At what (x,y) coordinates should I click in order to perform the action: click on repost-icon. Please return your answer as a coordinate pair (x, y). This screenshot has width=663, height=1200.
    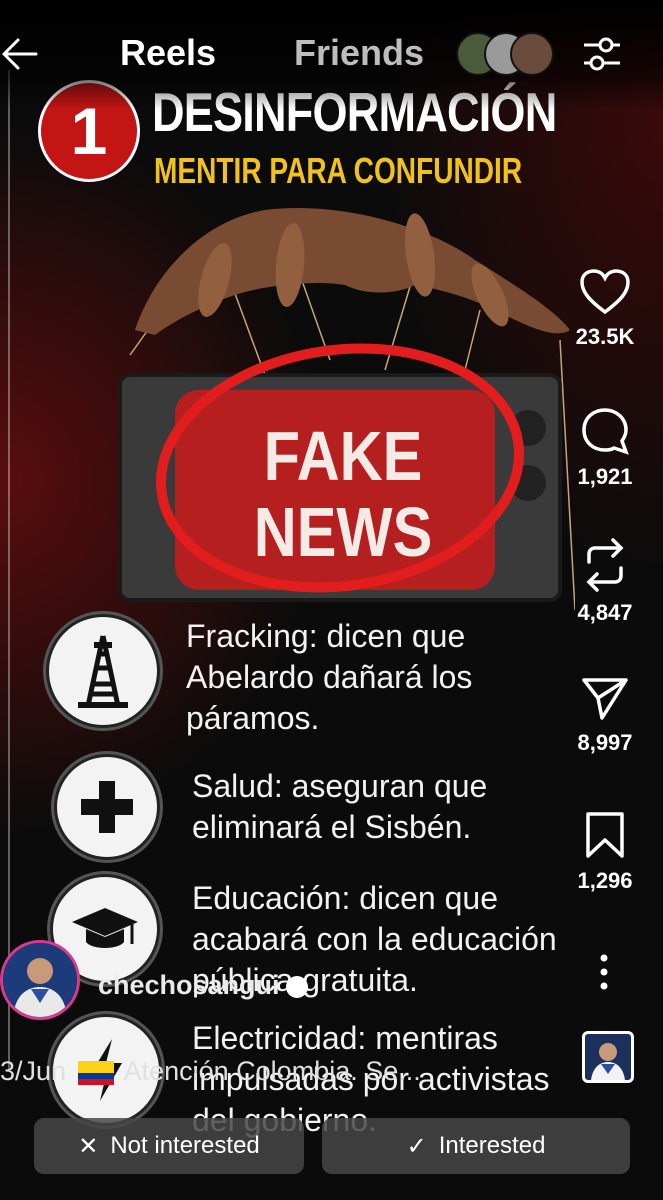
    Looking at the image, I should click on (605, 565).